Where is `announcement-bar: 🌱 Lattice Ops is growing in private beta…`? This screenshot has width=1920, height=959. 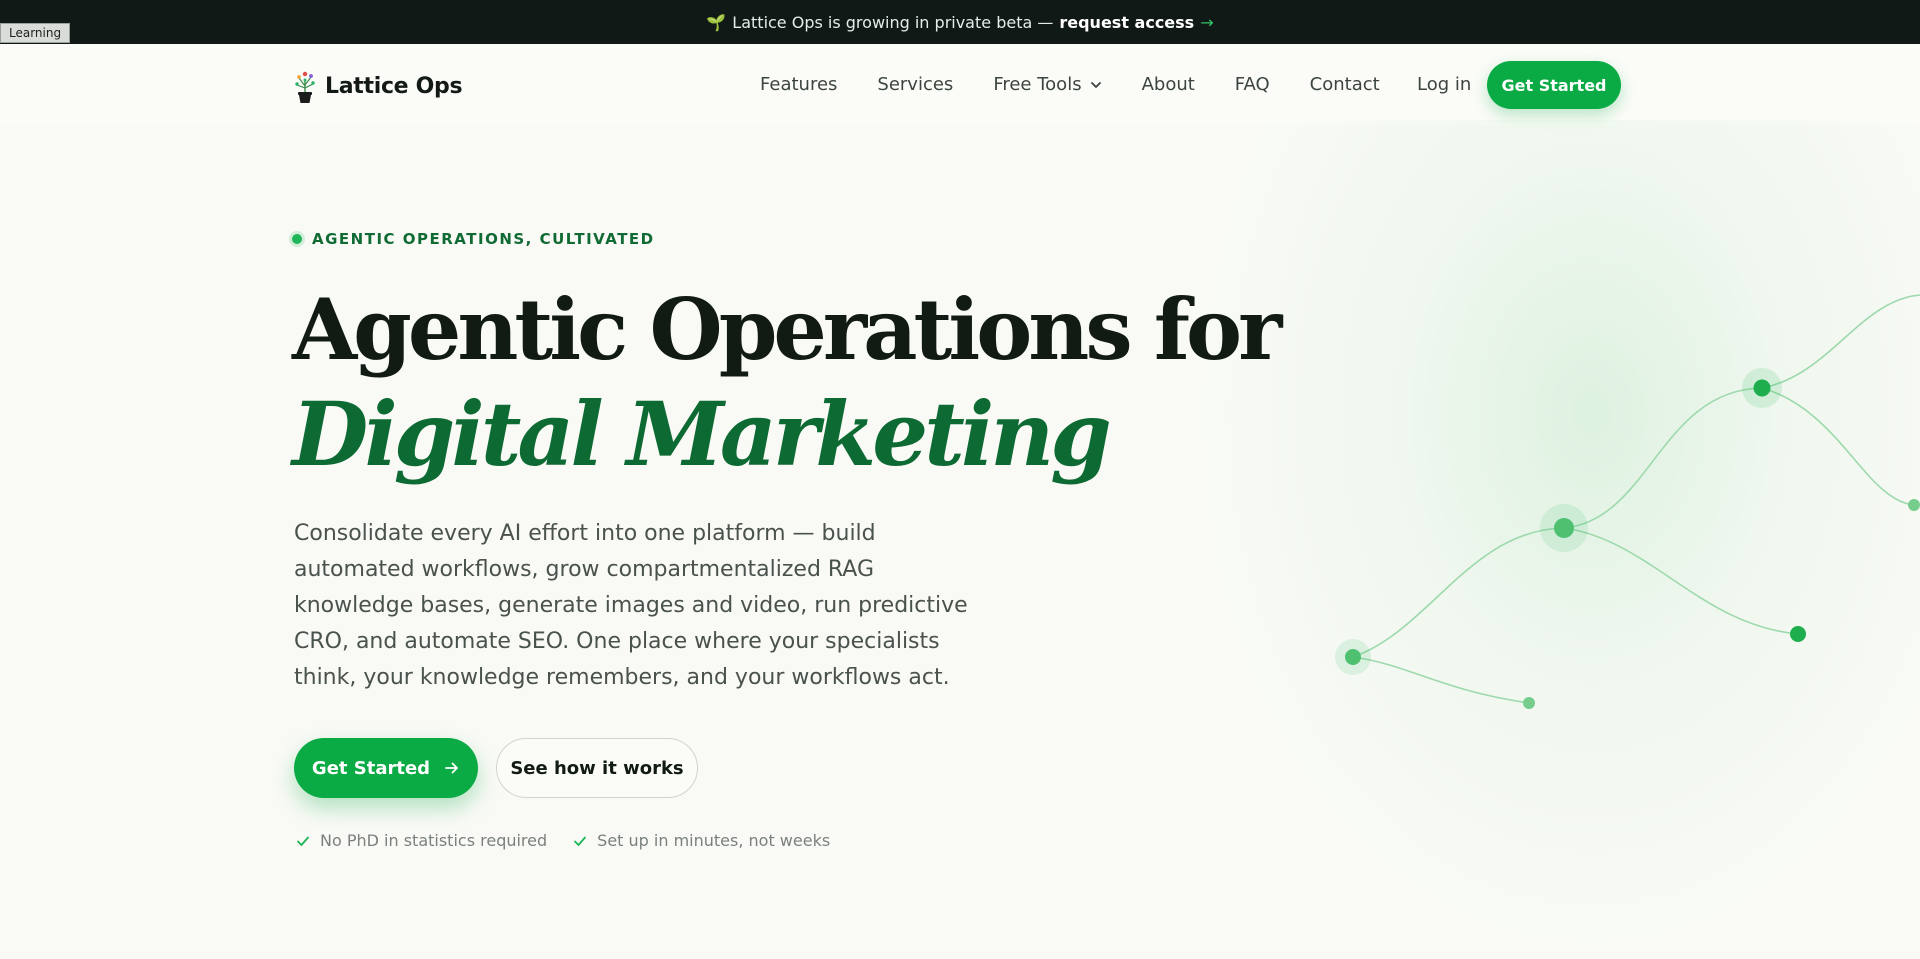 announcement-bar: 🌱 Lattice Ops is growing in private beta… is located at coordinates (960, 22).